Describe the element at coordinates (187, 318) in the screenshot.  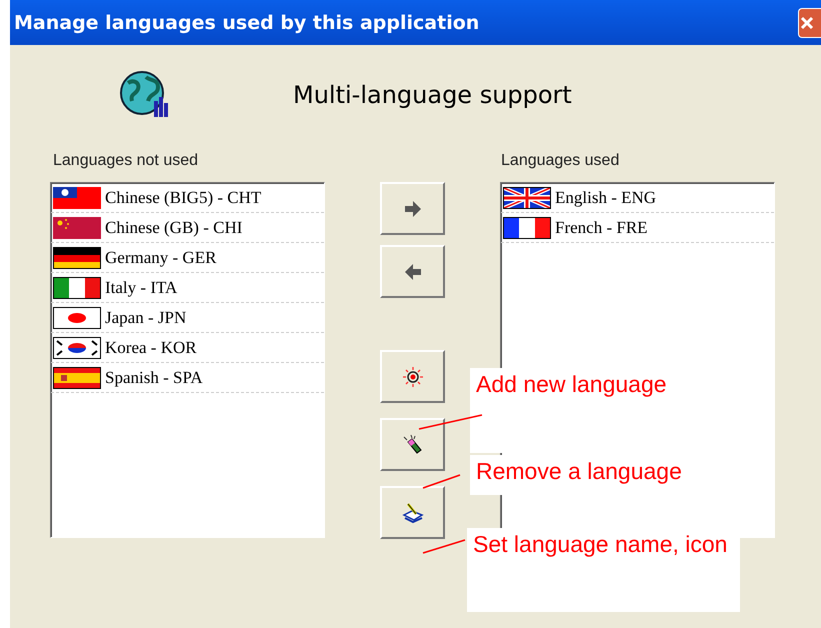
I see `language-item: Japan - JPN` at that location.